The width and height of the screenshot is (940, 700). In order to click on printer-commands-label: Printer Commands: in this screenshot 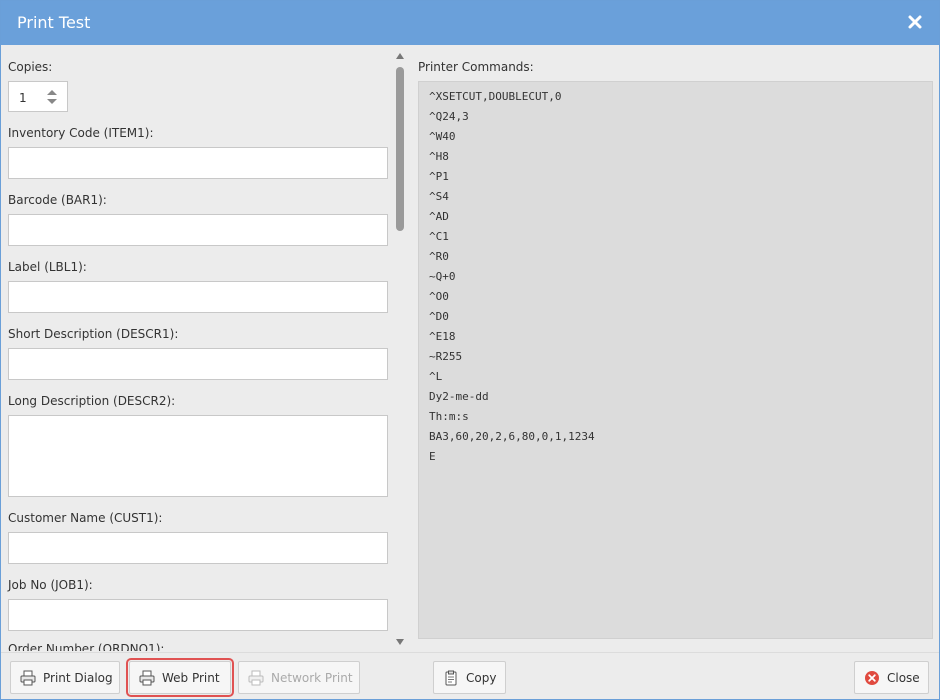, I will do `click(476, 67)`.